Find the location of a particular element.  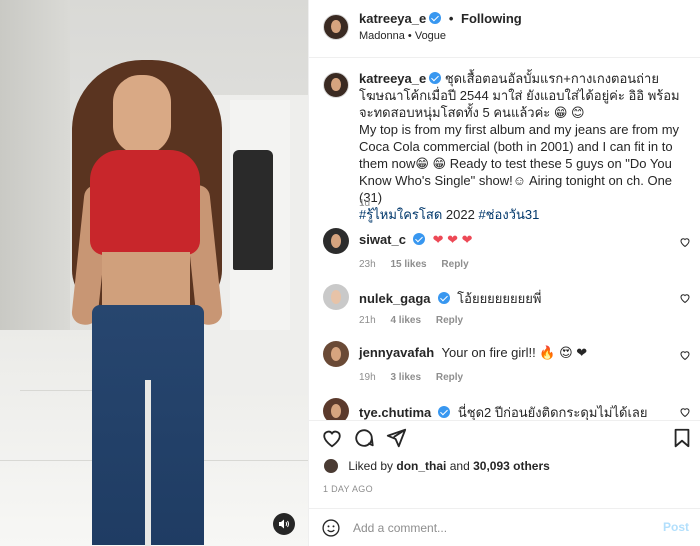

save-bookmark-icon is located at coordinates (682, 438).